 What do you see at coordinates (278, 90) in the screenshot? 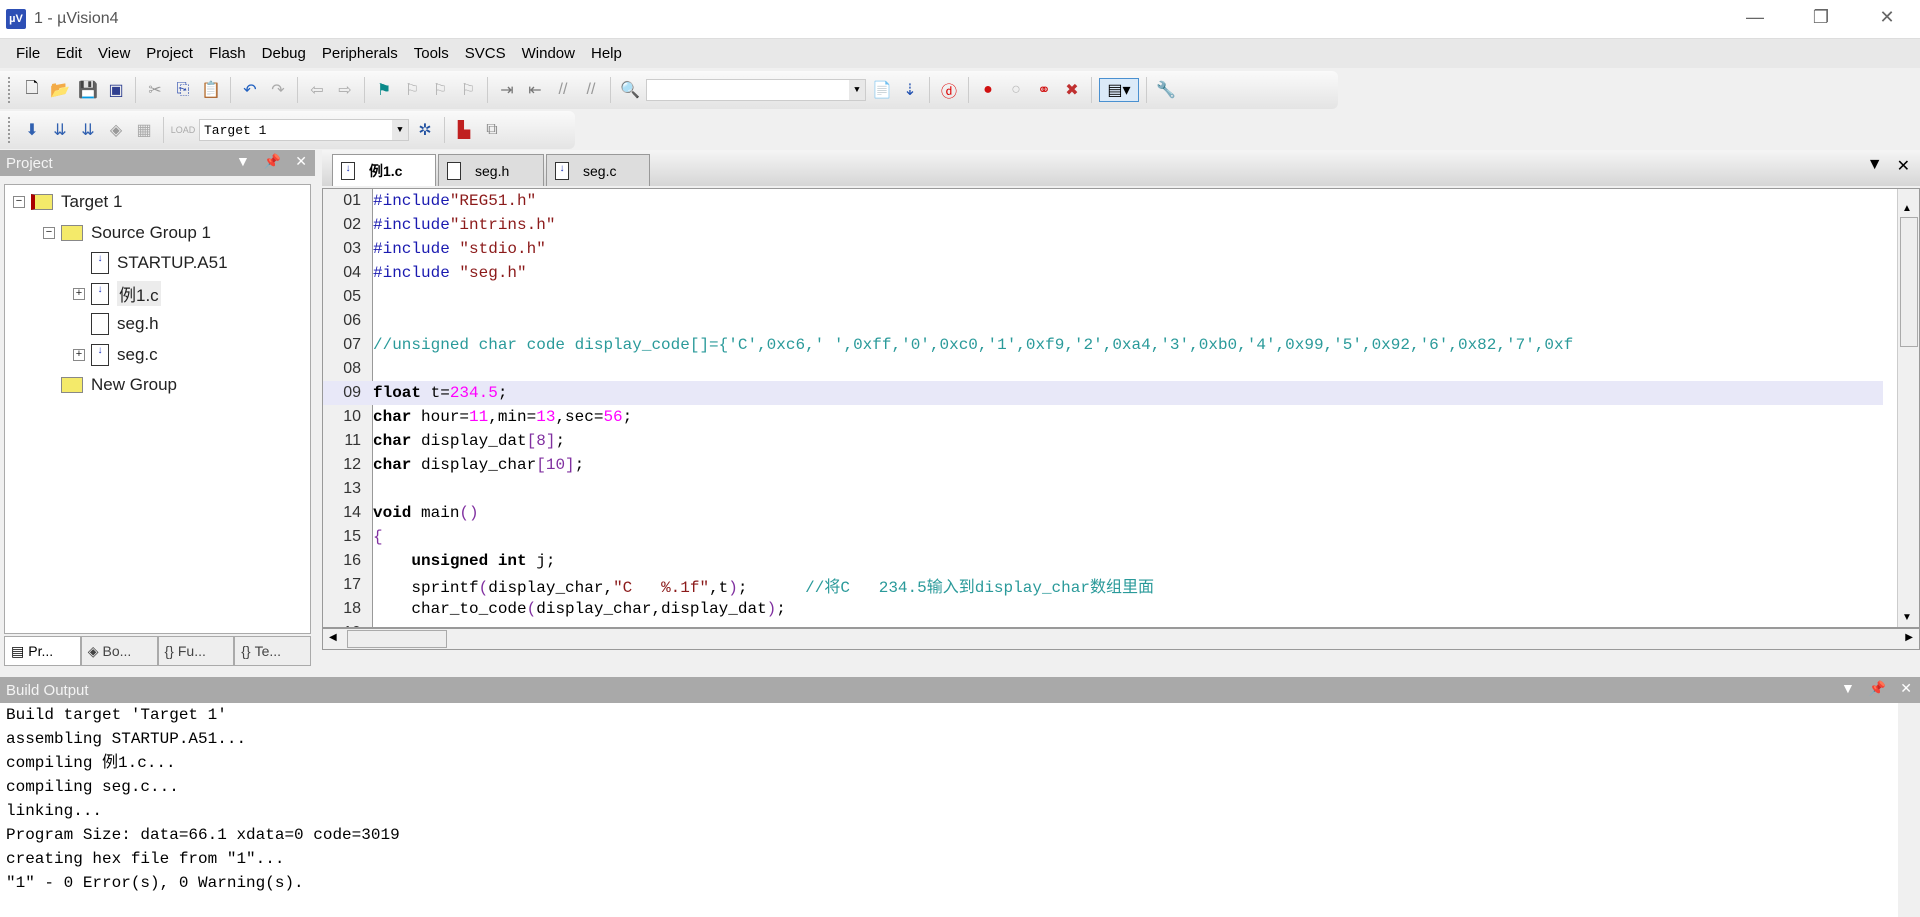
I see `redo-icon: ↷` at bounding box center [278, 90].